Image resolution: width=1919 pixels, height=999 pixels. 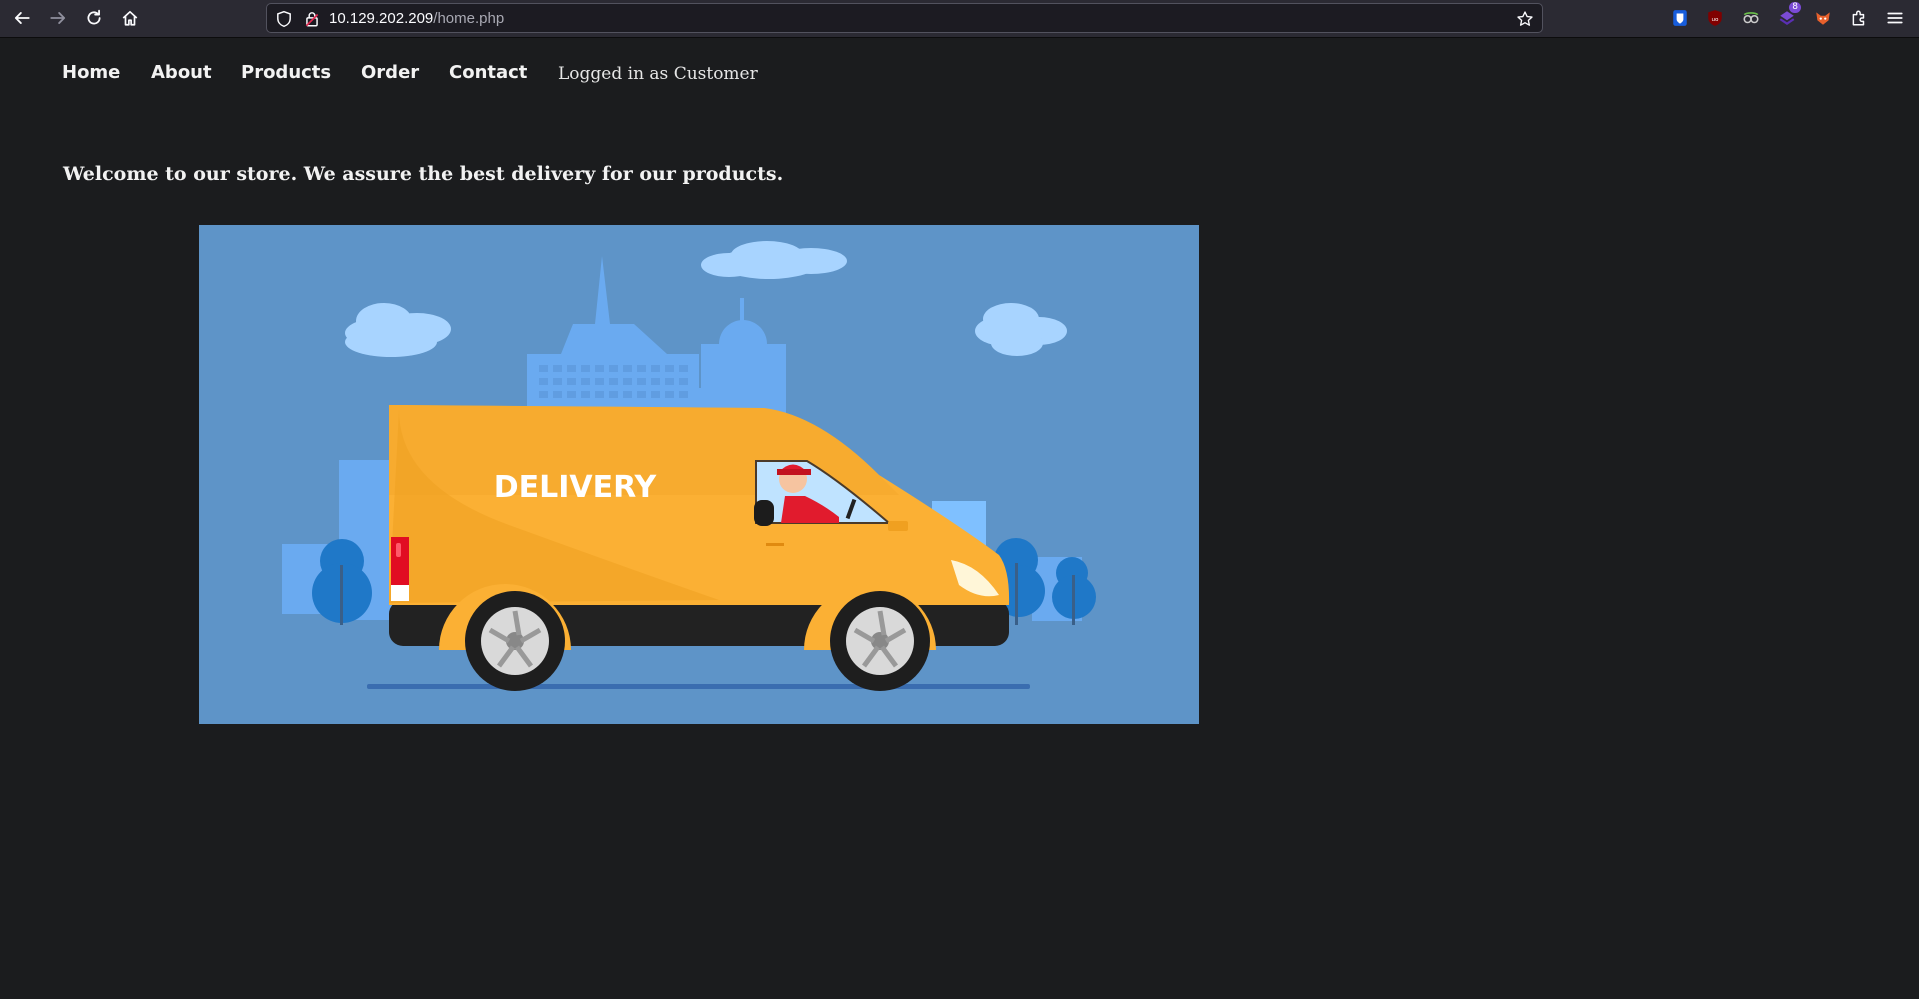 I want to click on forward-button, so click(x=58, y=18).